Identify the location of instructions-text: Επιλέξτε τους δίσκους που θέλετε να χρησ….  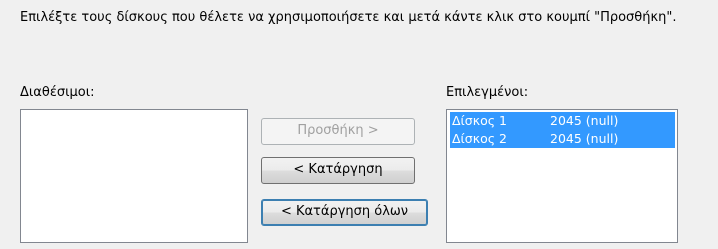
(348, 17).